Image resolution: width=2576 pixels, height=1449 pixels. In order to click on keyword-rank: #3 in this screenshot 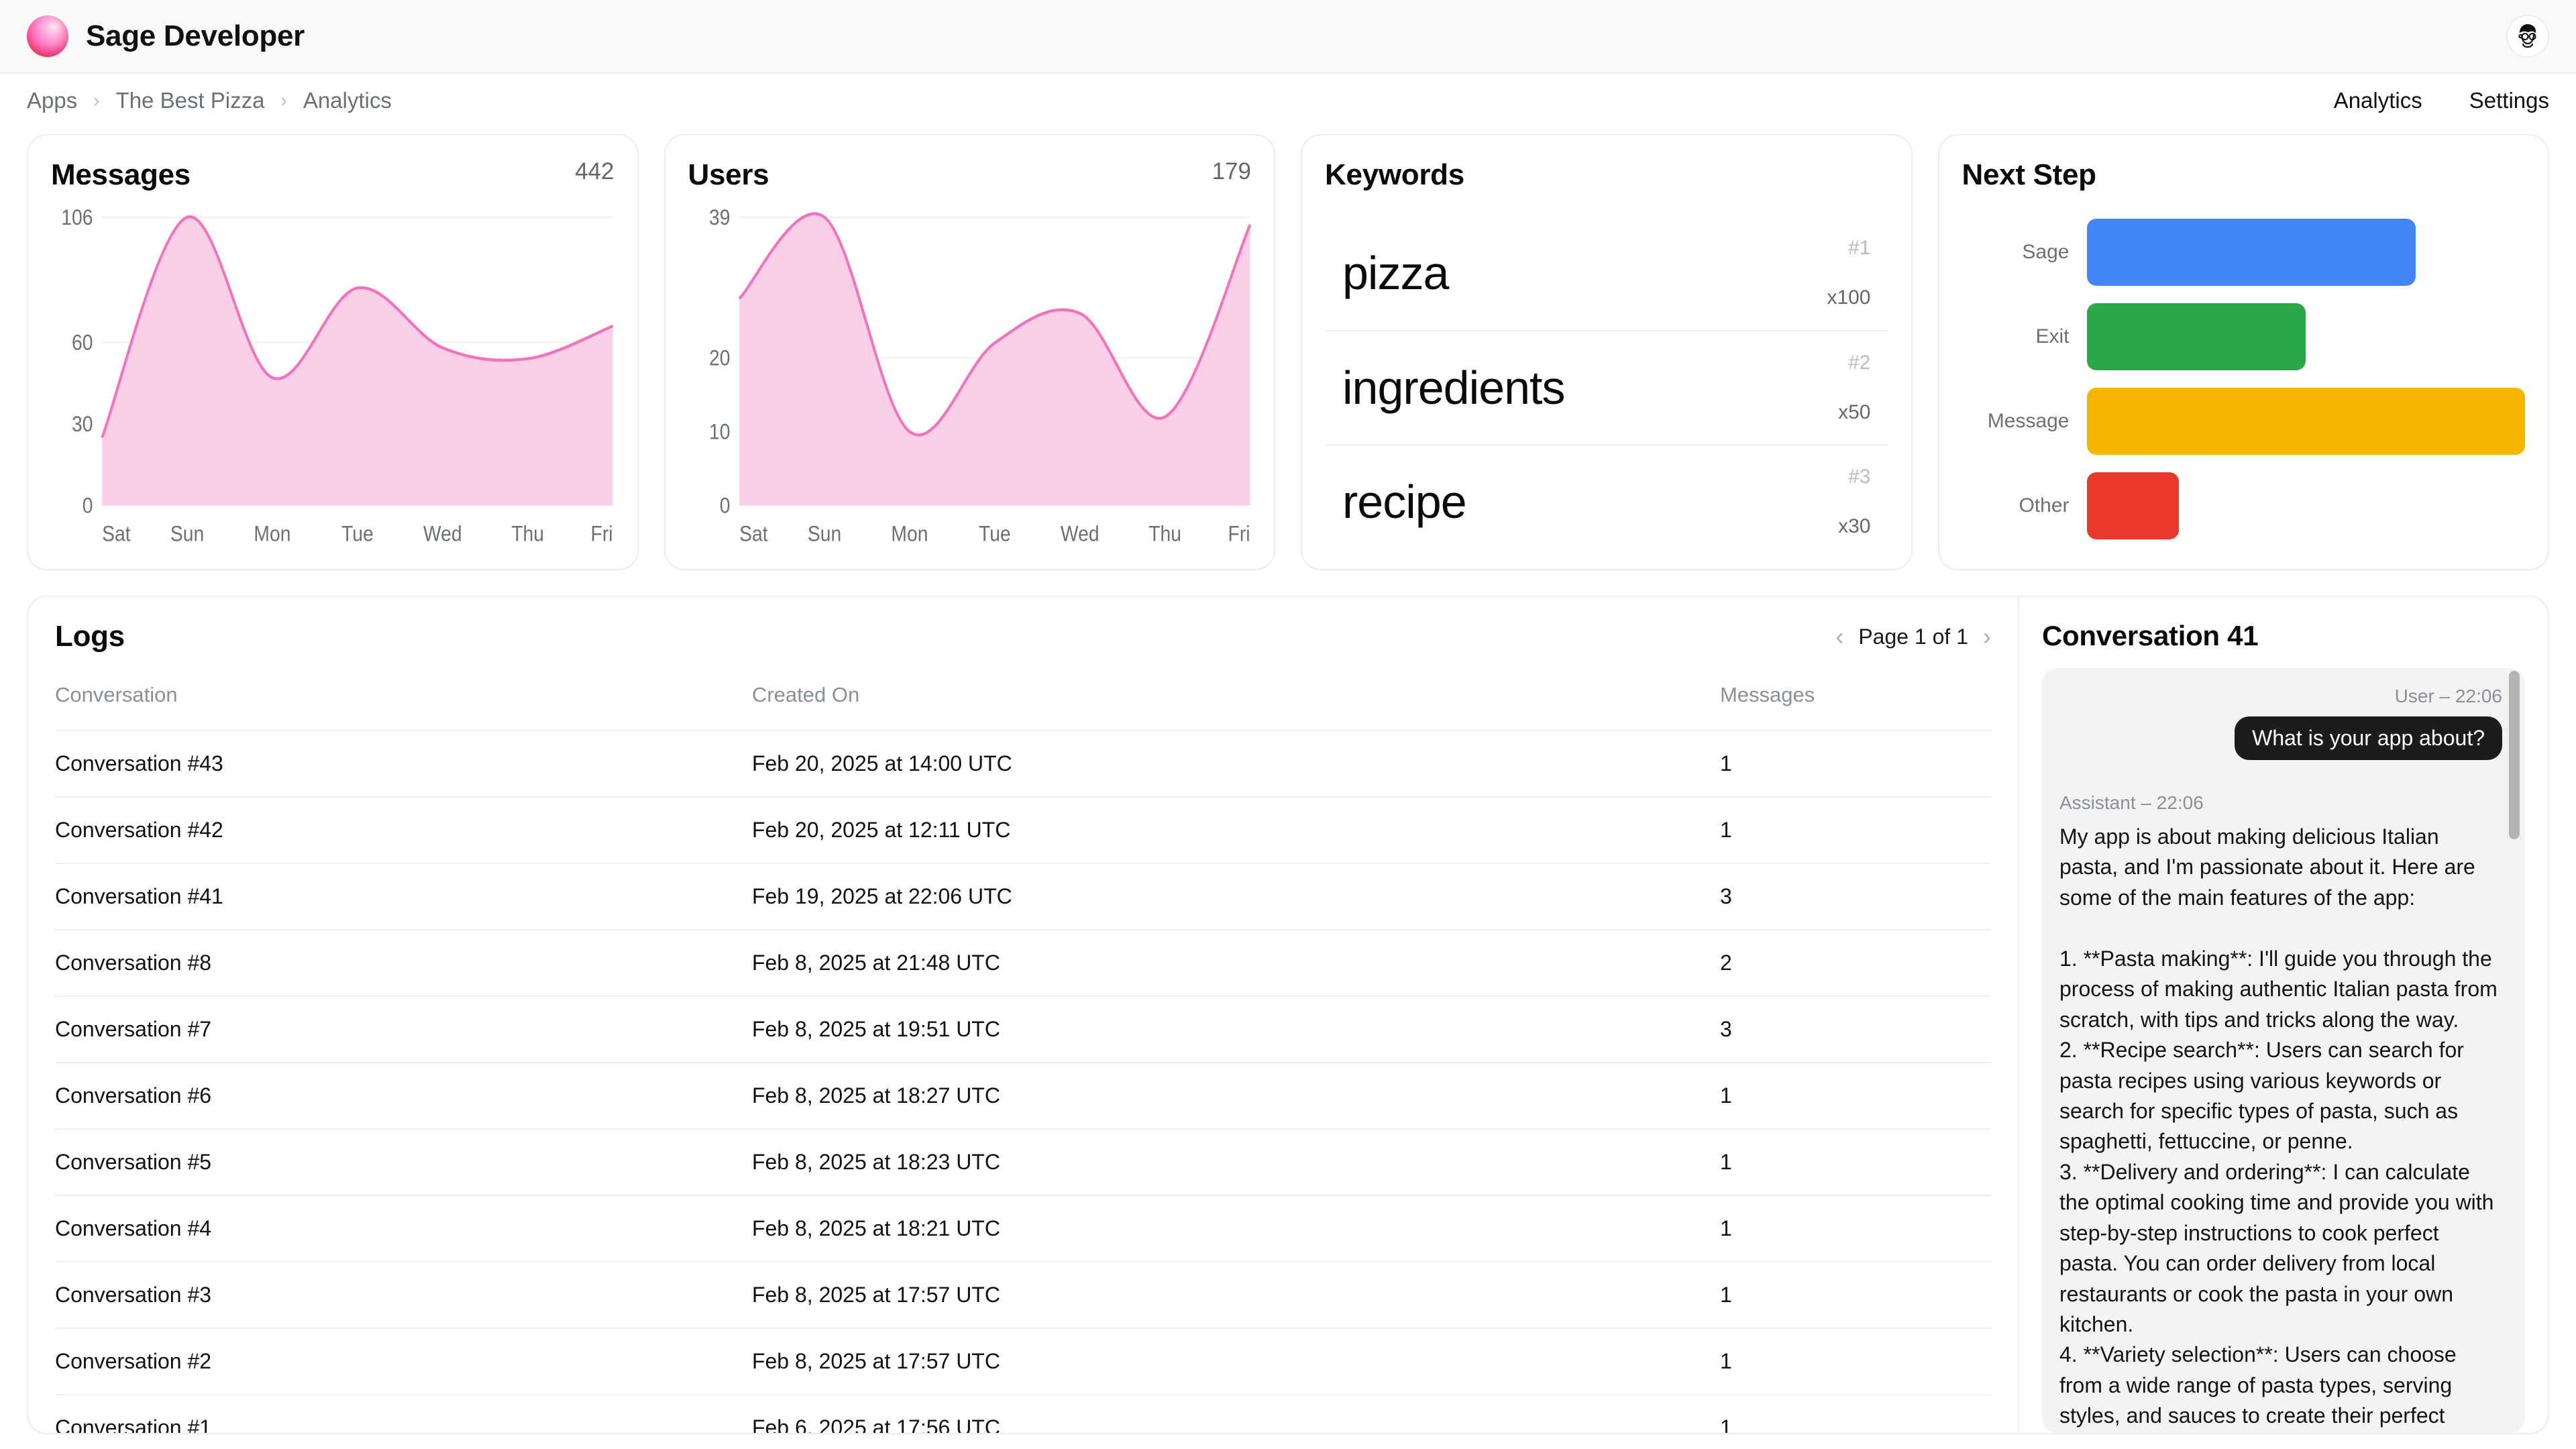, I will do `click(1859, 477)`.